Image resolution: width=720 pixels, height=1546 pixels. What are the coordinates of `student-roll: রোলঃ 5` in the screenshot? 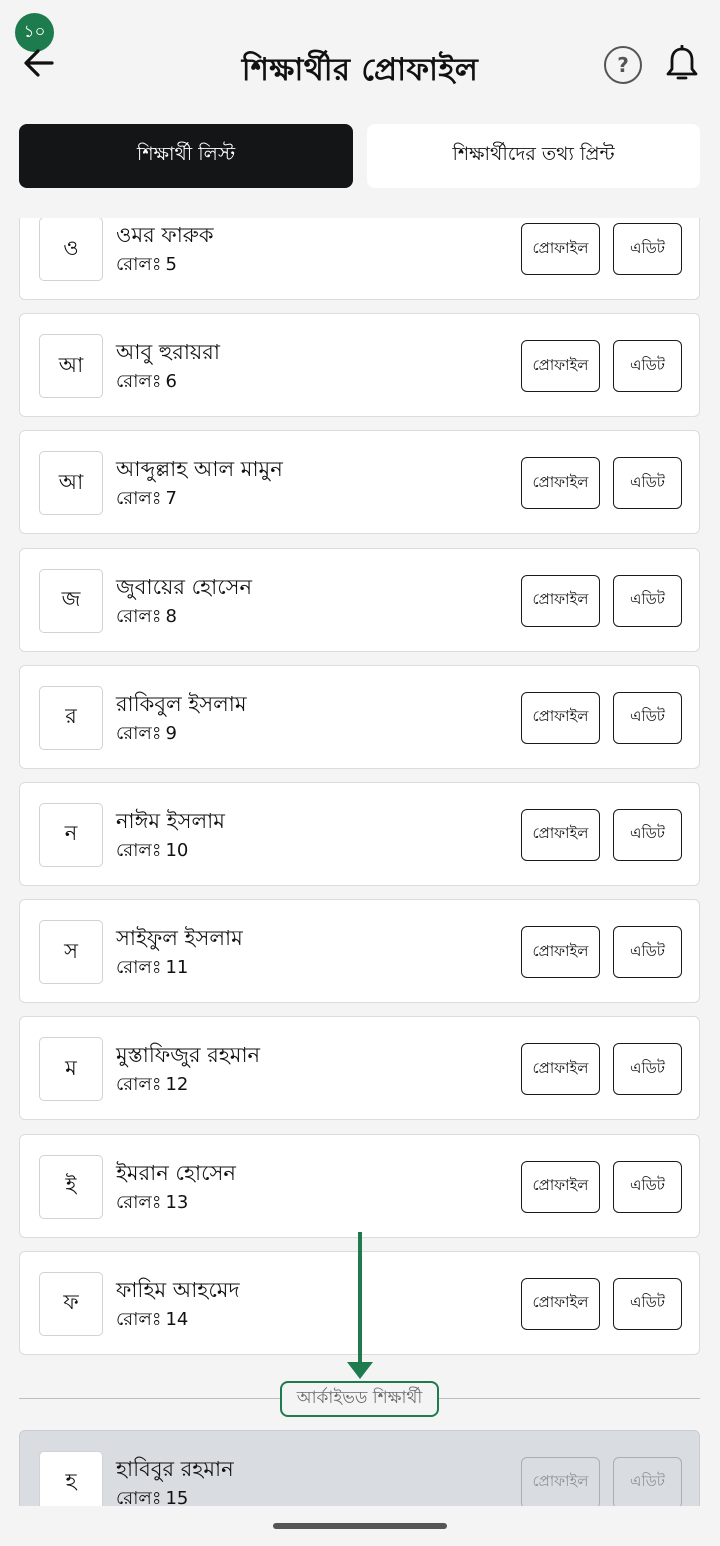 It's located at (146, 265).